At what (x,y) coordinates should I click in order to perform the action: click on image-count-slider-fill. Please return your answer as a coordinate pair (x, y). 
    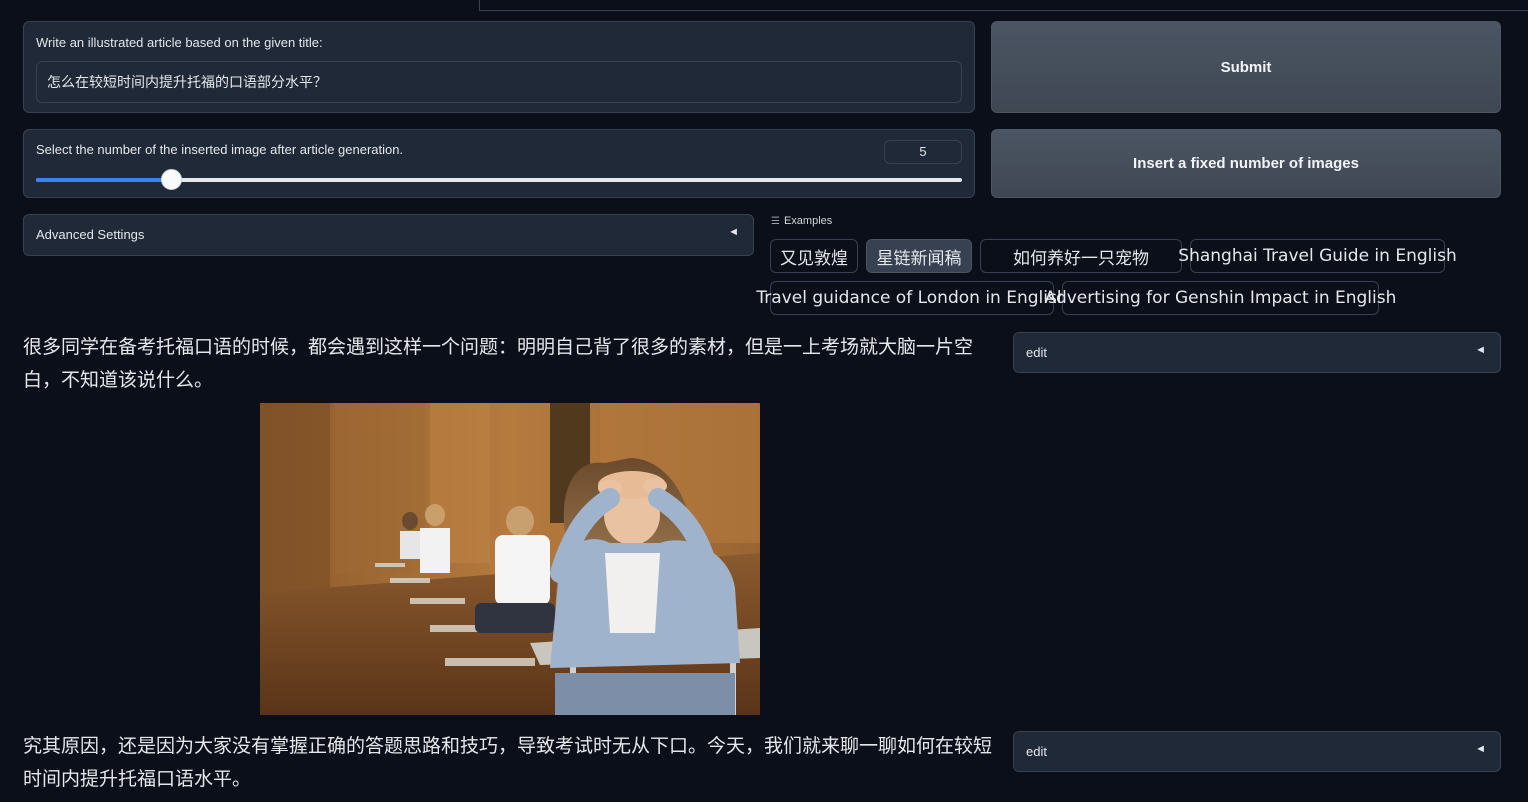
    Looking at the image, I should click on (104, 180).